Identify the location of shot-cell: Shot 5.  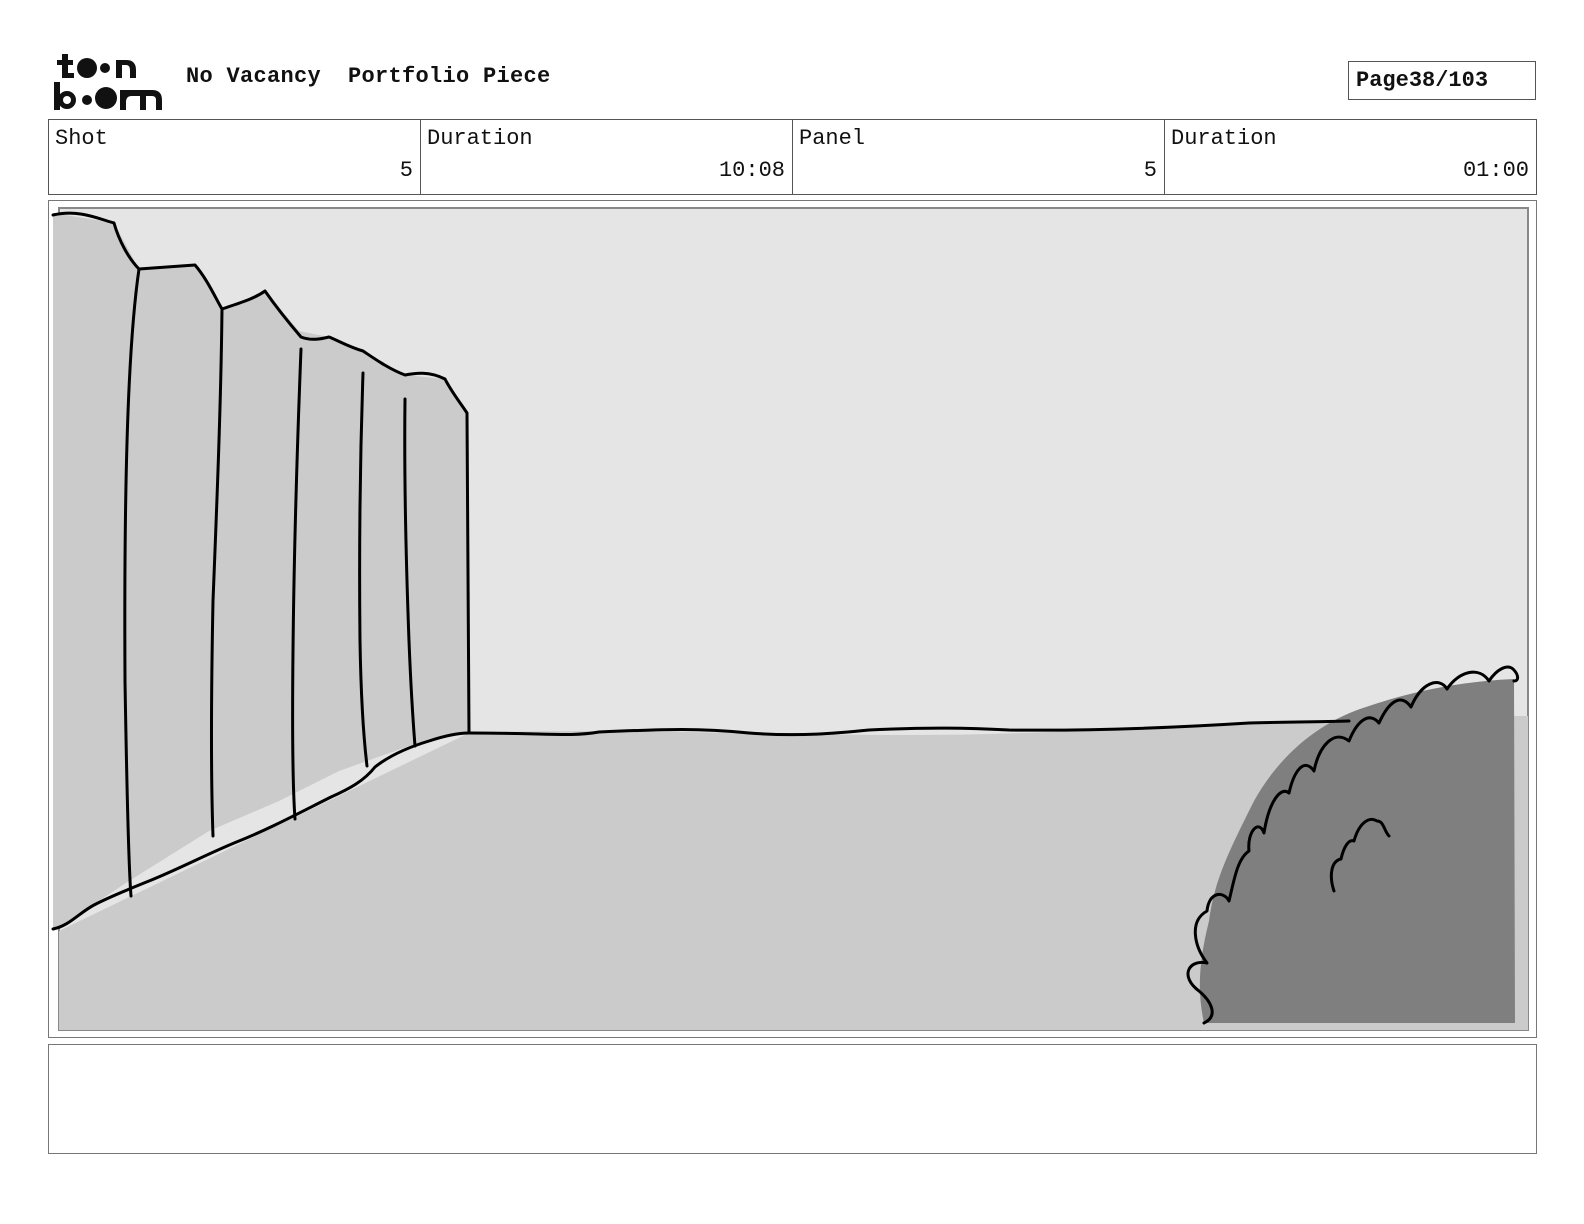
(234, 157).